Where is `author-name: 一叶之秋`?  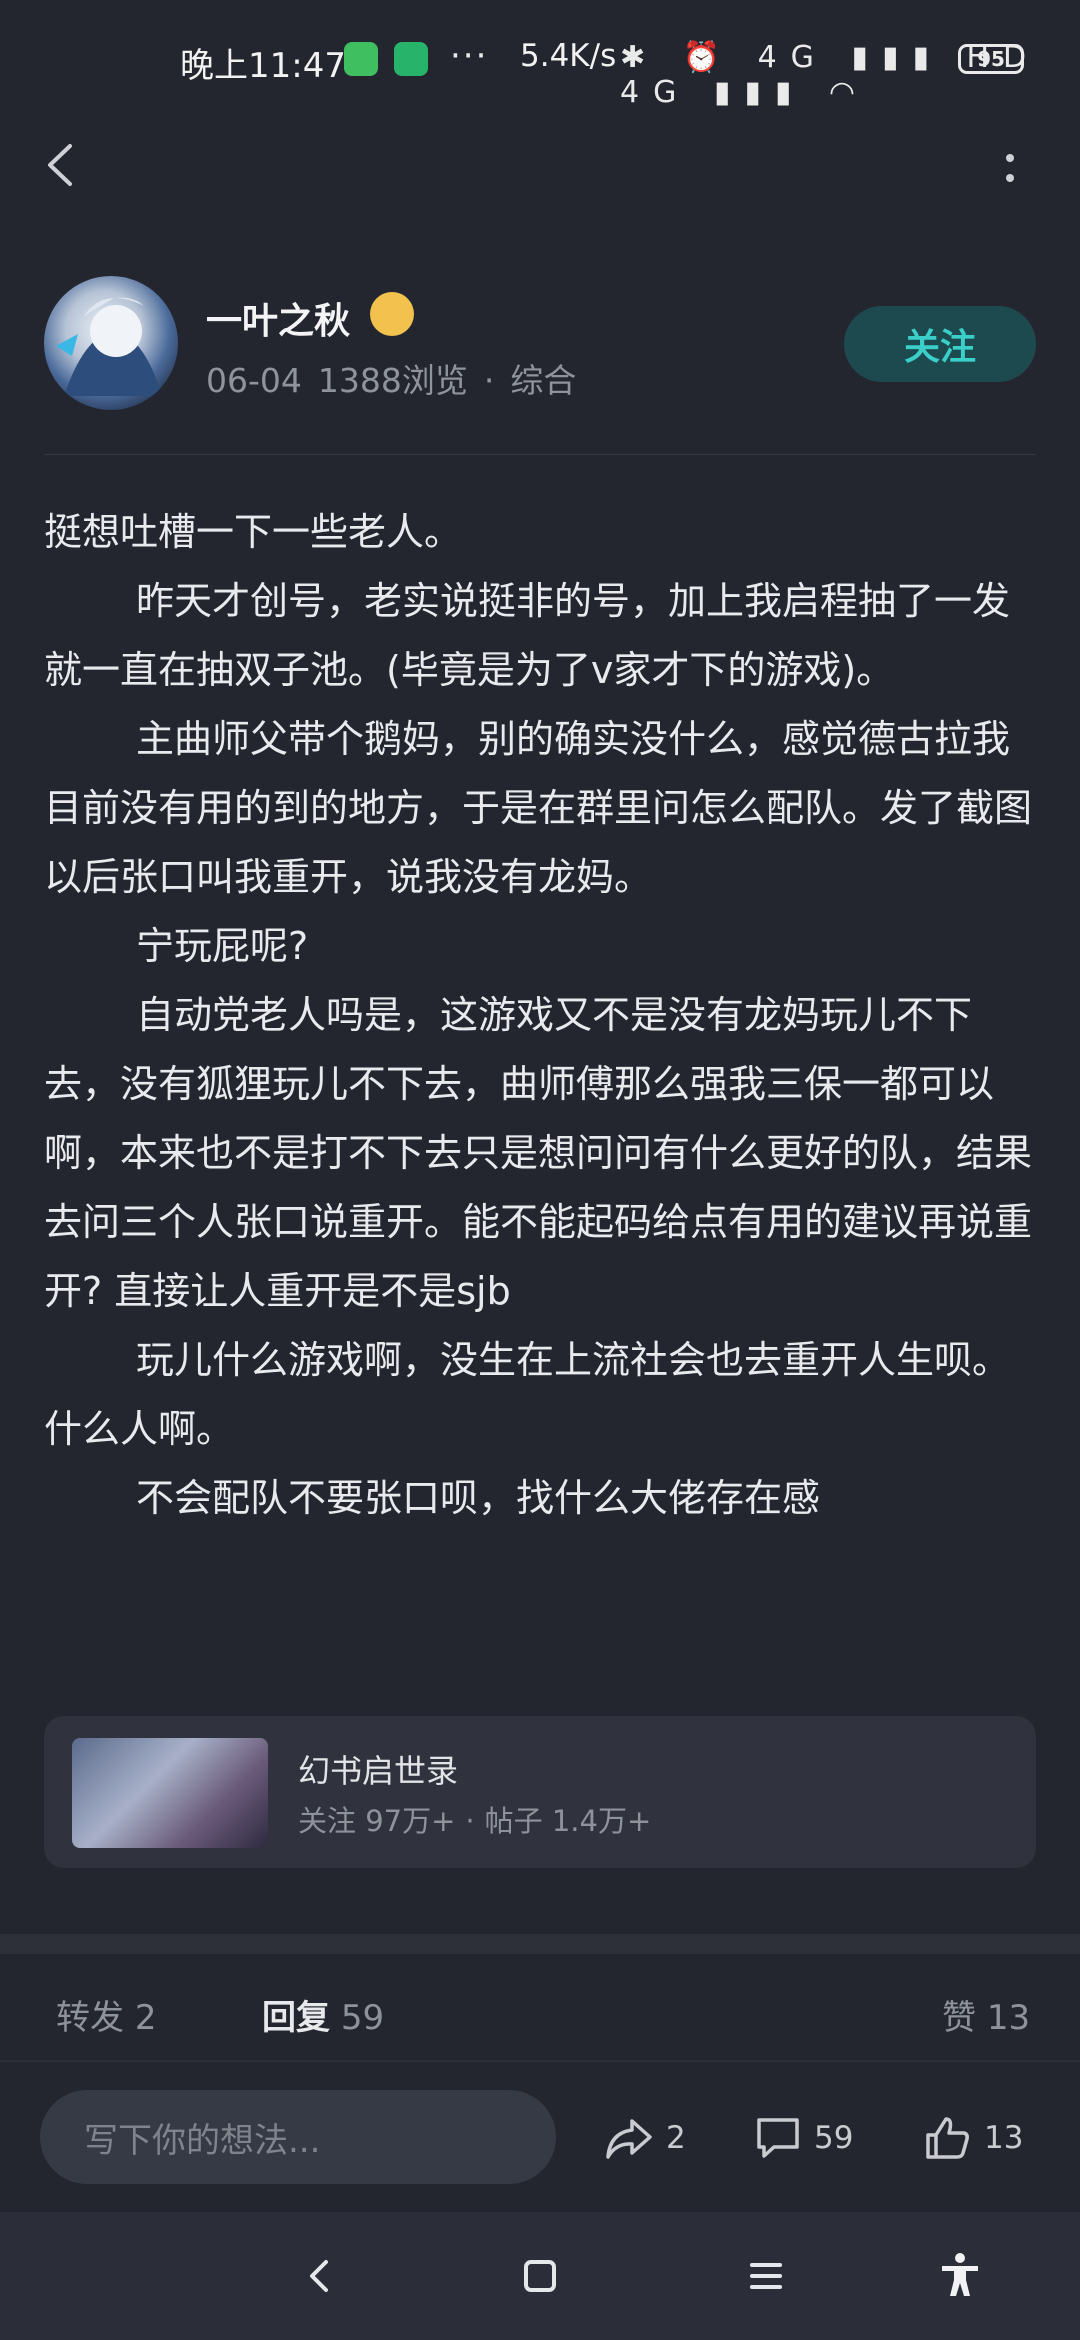 author-name: 一叶之秋 is located at coordinates (278, 318).